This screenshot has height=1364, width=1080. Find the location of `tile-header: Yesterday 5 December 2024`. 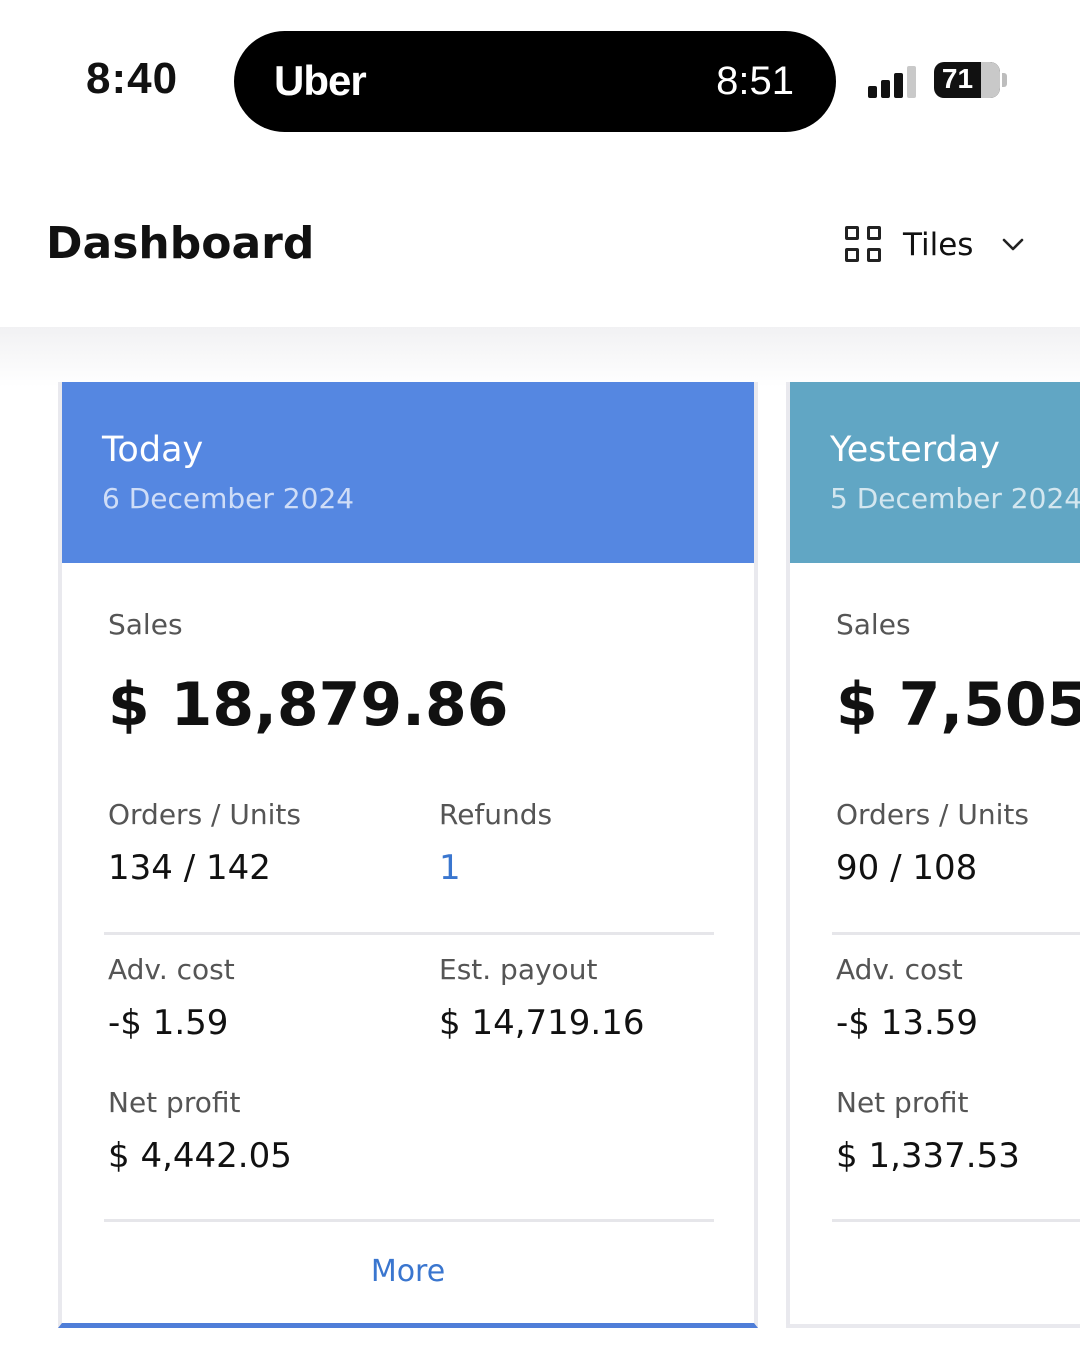

tile-header: Yesterday 5 December 2024 is located at coordinates (935, 472).